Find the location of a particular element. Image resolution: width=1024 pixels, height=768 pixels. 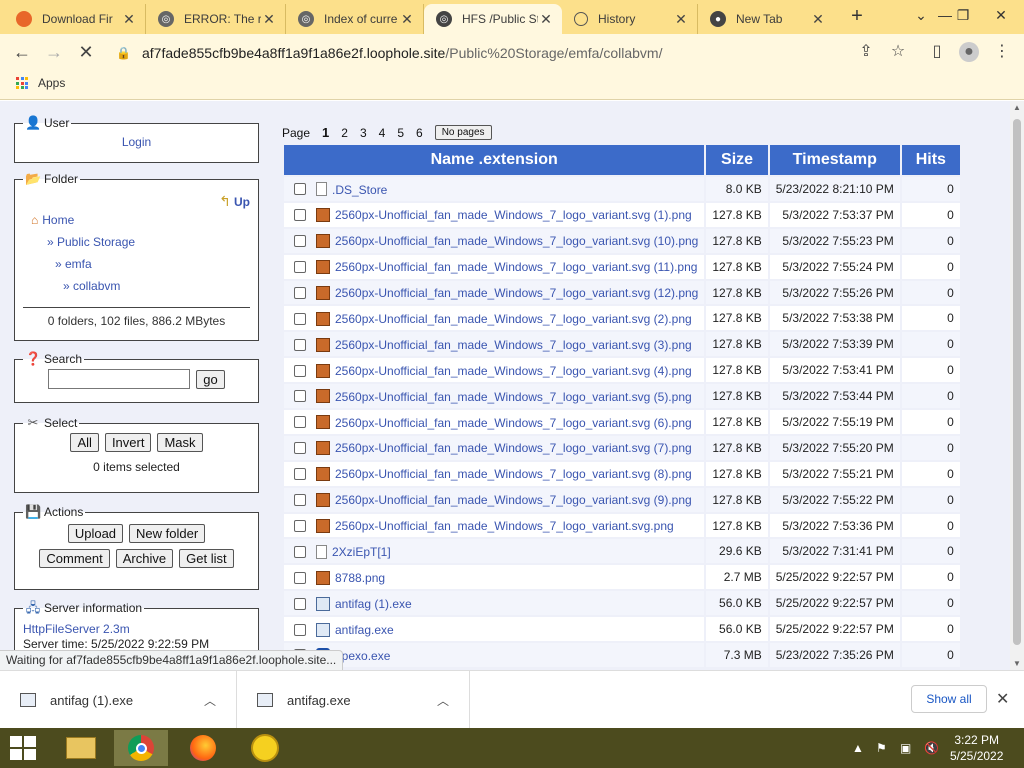

tab-error: ◎ ERROR: The re ✕ is located at coordinates (216, 19).